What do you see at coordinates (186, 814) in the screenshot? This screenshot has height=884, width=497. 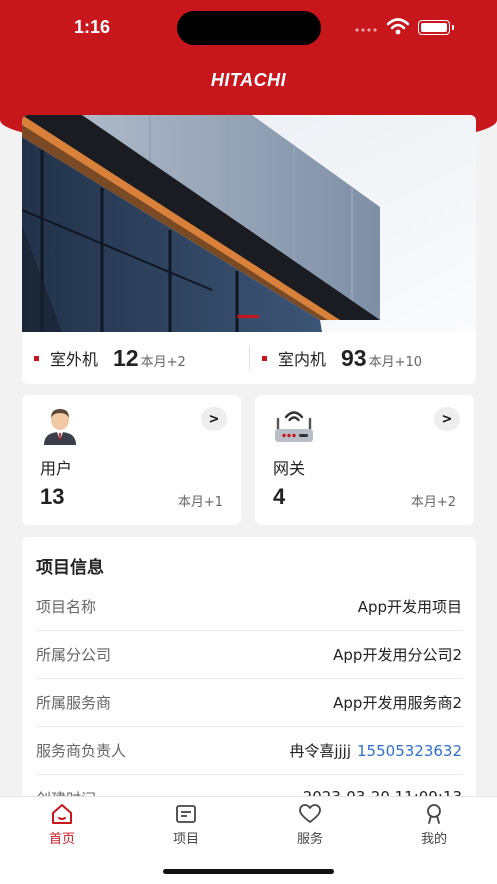 I see `document-icon` at bounding box center [186, 814].